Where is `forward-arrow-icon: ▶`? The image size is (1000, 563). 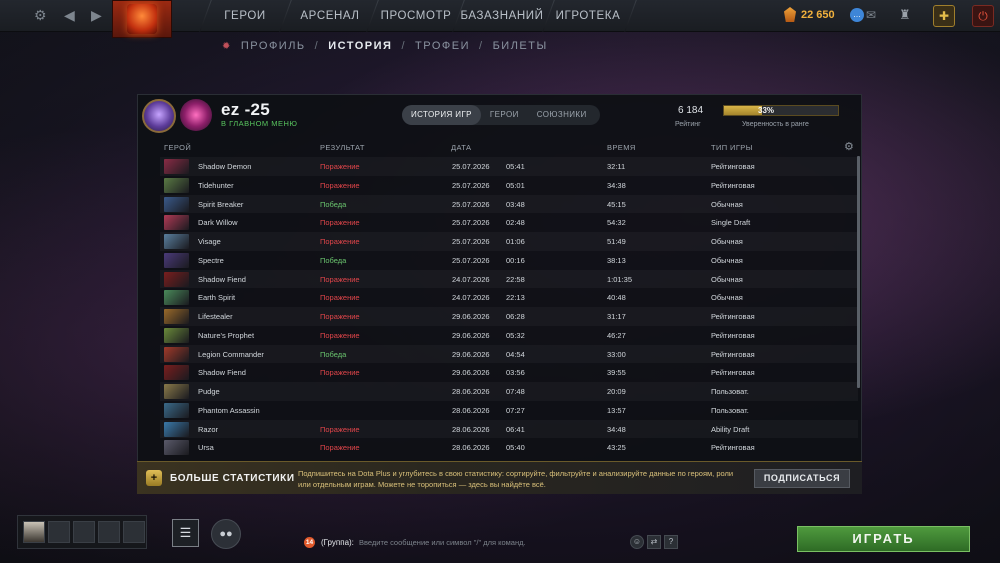 forward-arrow-icon: ▶ is located at coordinates (96, 15).